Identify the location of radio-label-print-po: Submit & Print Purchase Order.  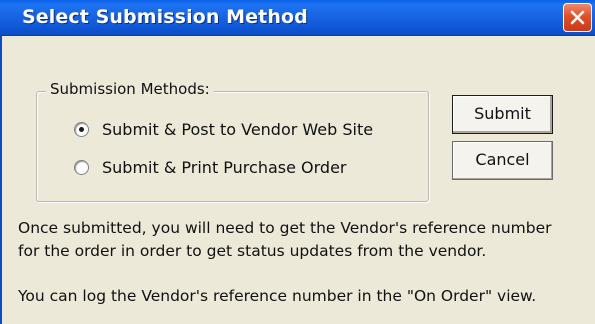
(224, 167).